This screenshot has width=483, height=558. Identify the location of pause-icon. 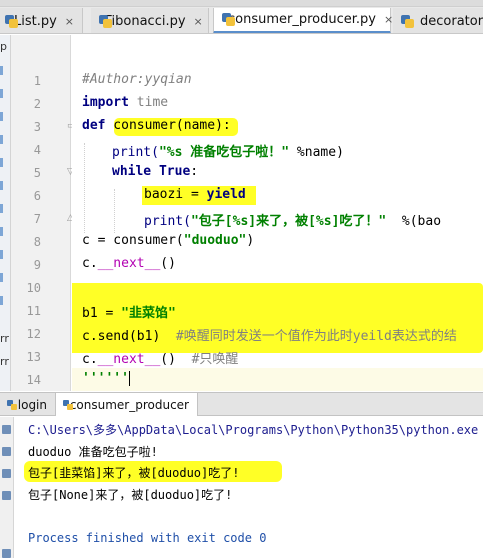
(6, 473).